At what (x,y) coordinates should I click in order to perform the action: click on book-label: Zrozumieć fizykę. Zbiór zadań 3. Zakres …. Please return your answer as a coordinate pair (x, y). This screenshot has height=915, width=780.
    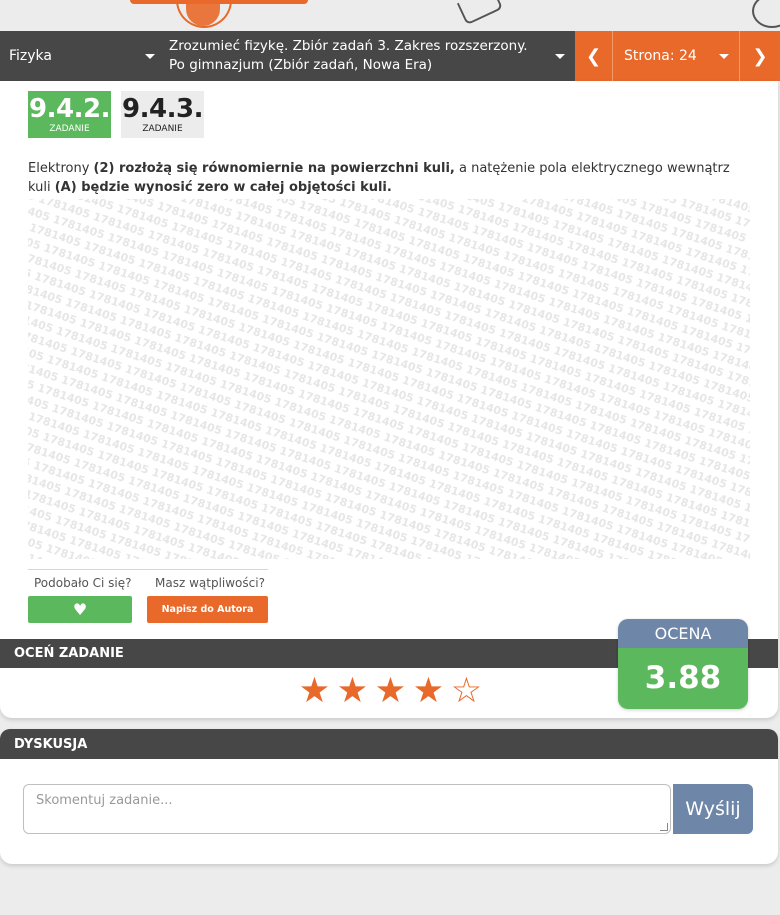
    Looking at the image, I should click on (348, 55).